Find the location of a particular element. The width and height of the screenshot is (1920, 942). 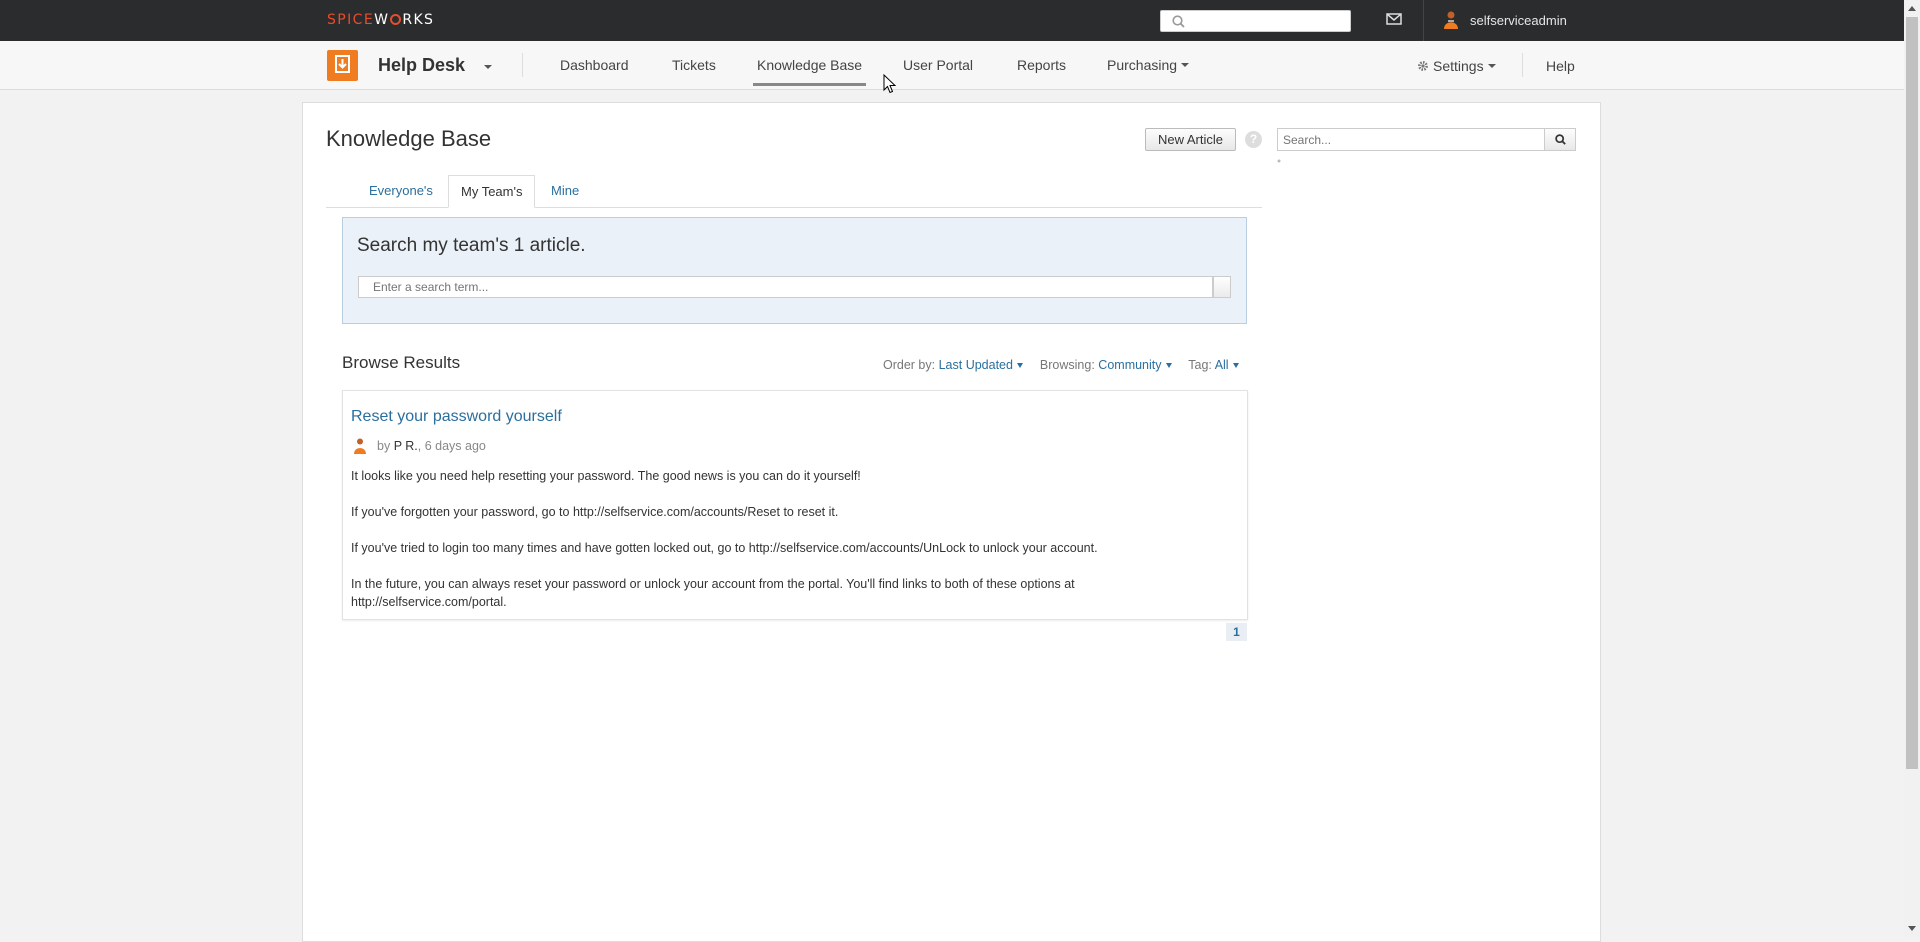

logo-text-rks: RKS is located at coordinates (418, 20).